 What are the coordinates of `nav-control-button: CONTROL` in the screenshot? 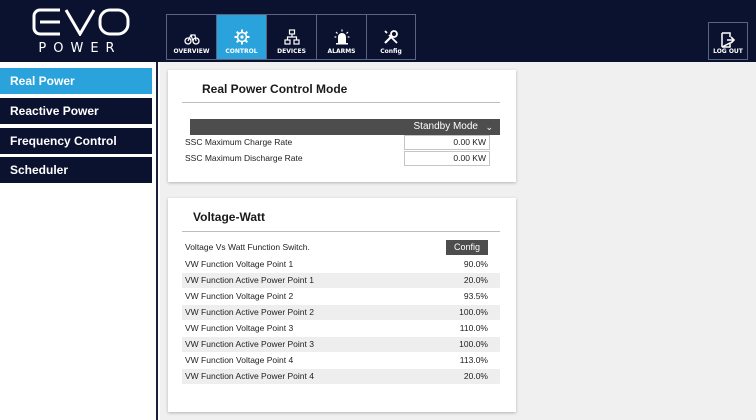 It's located at (241, 37).